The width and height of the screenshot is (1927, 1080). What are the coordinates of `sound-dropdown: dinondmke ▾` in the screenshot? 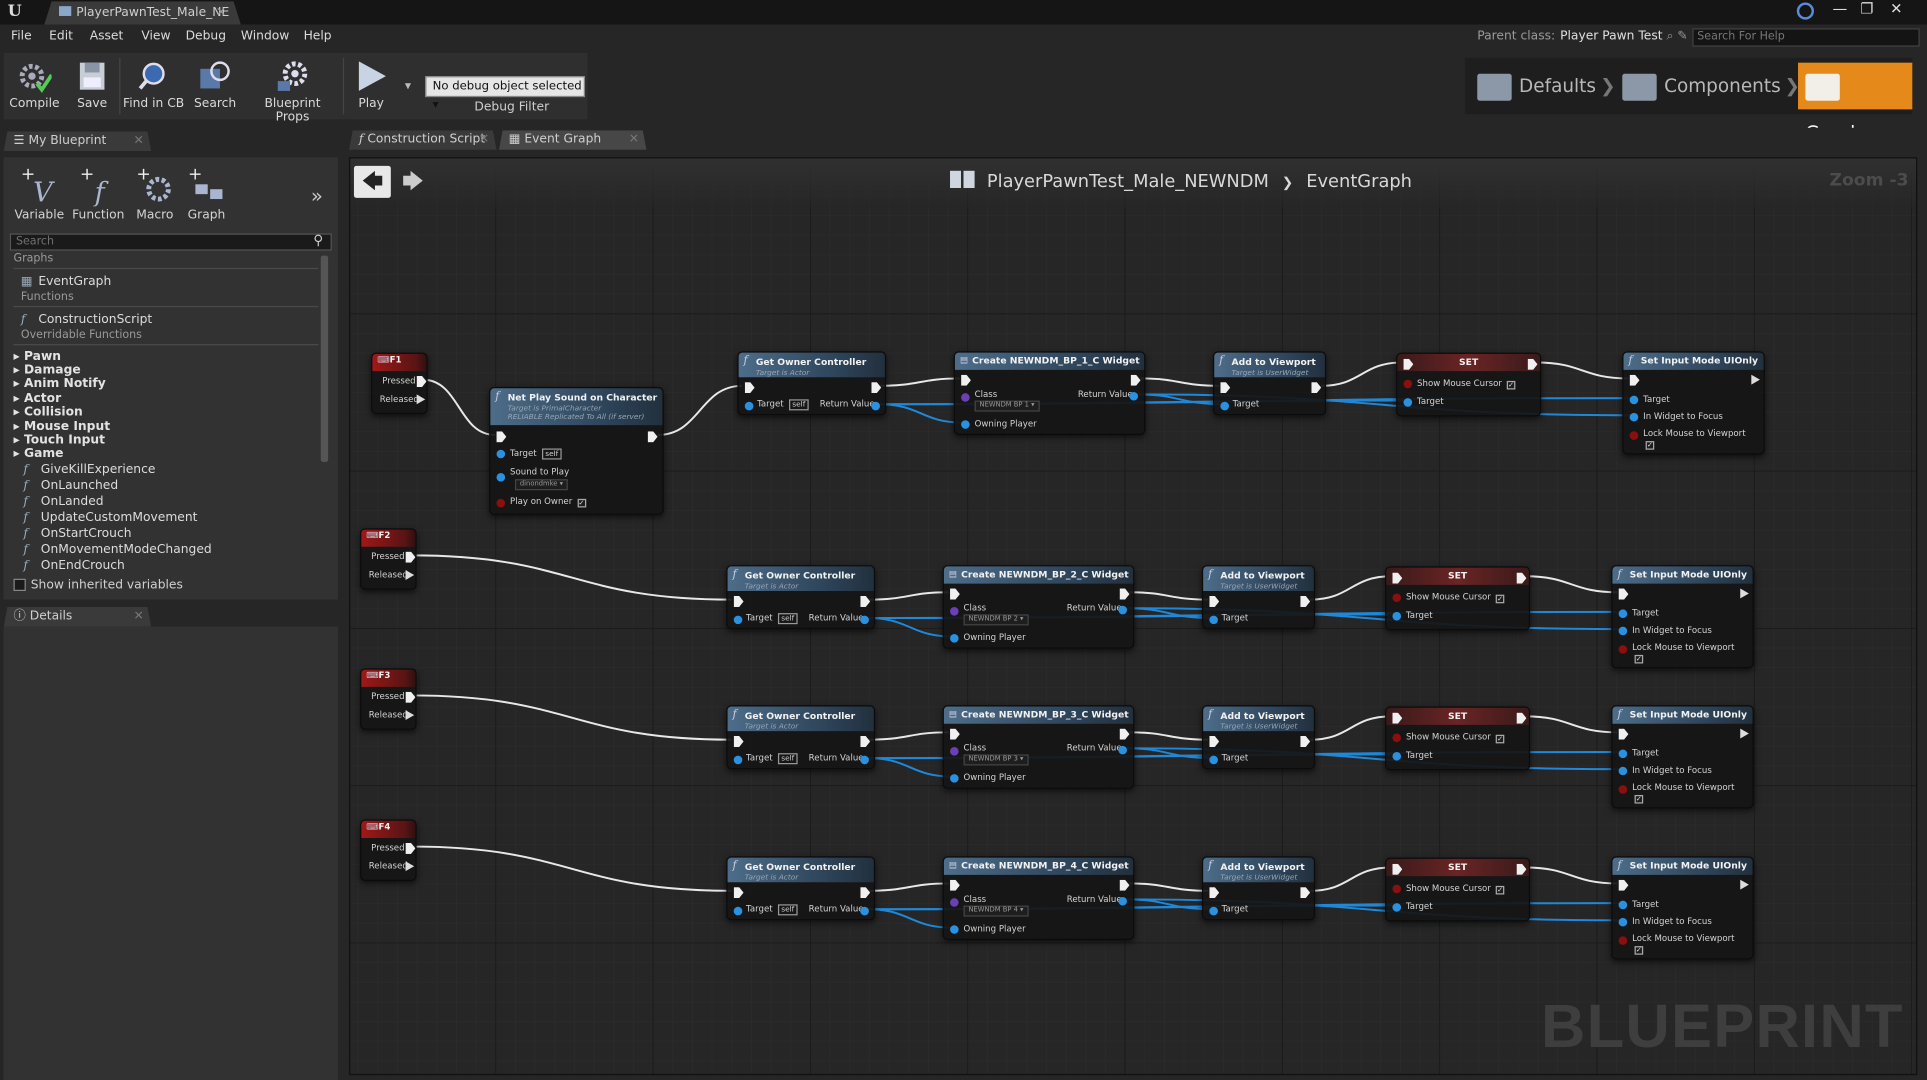 It's located at (541, 485).